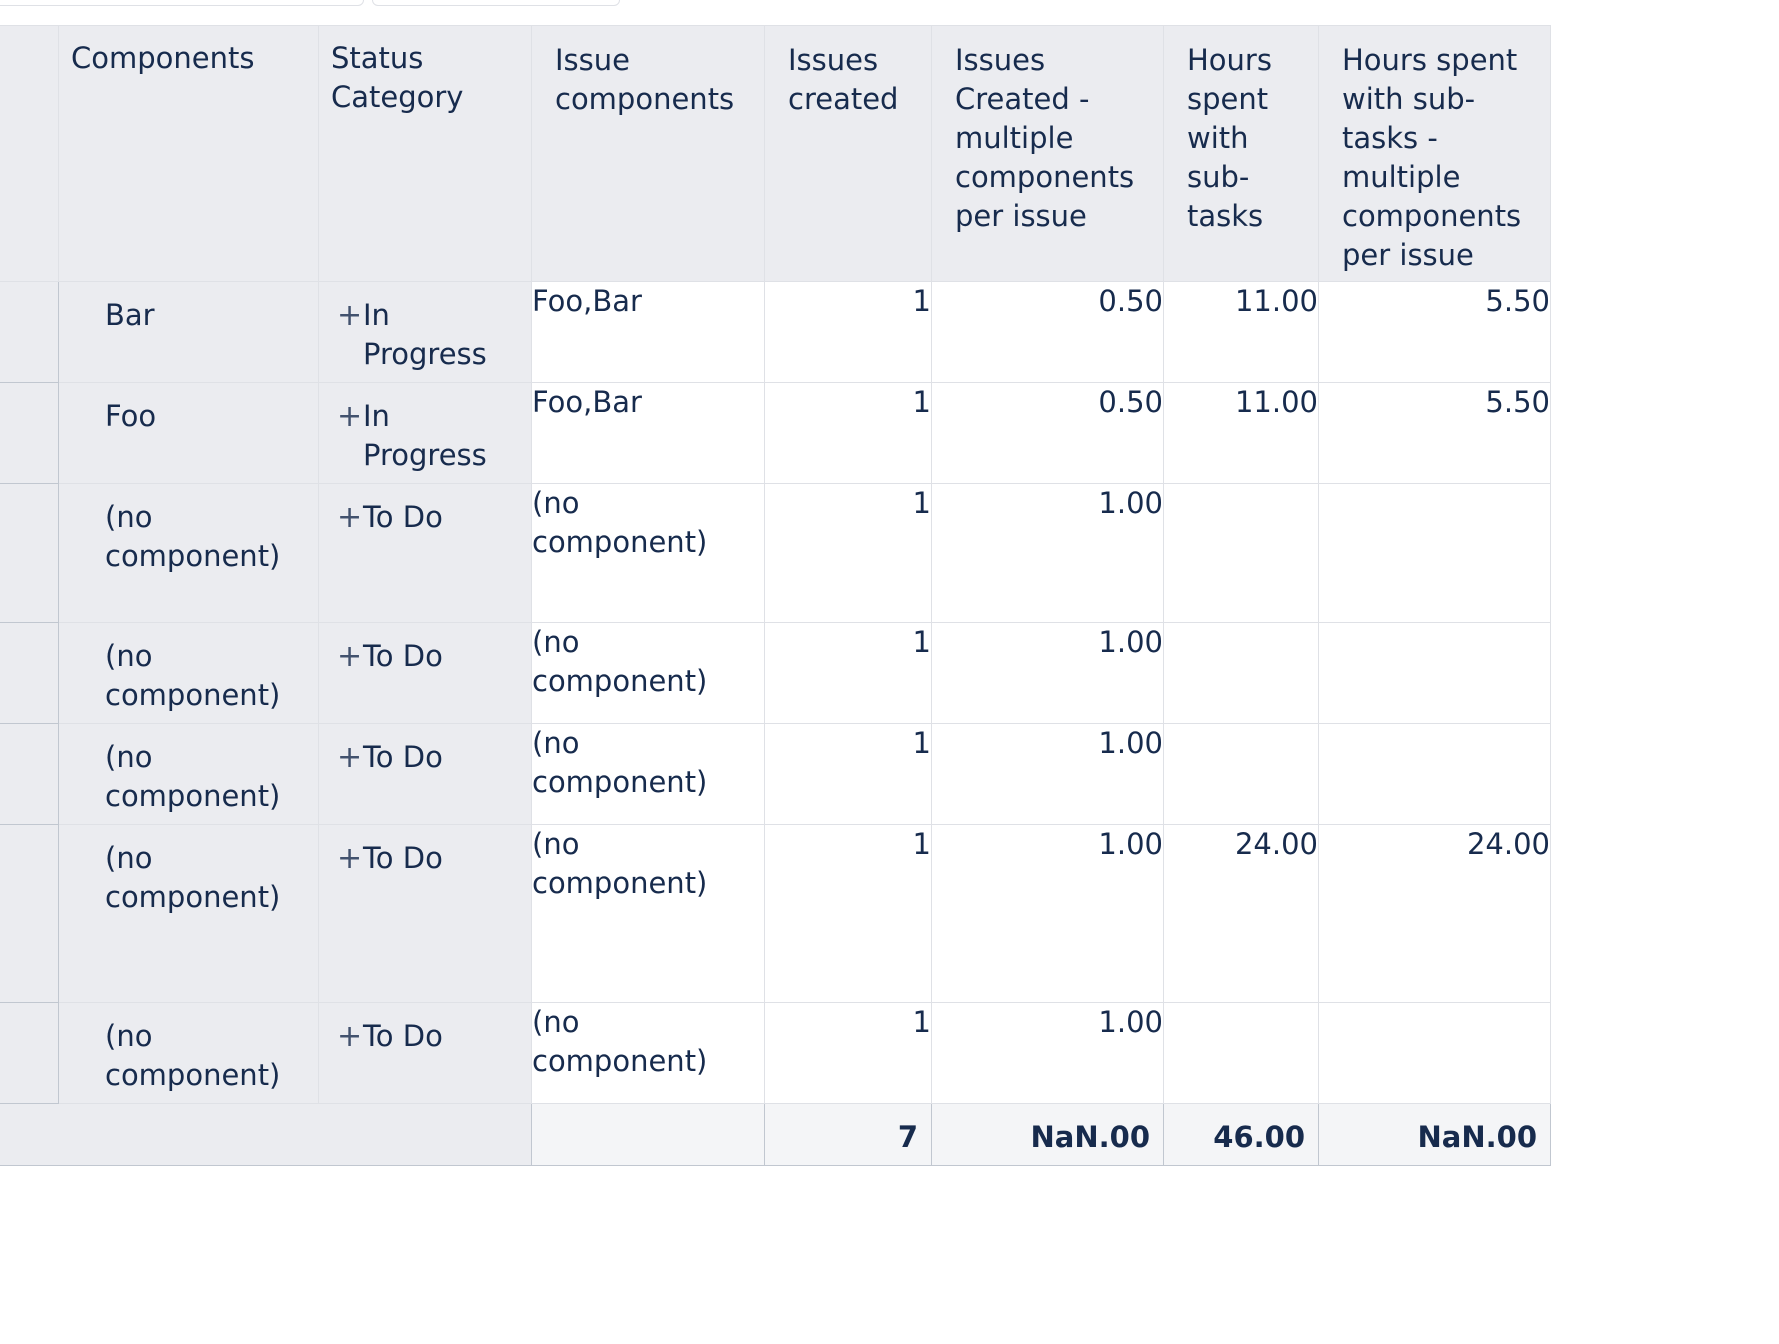 The image size is (1779, 1344). I want to click on total-issues-created: 7, so click(848, 1134).